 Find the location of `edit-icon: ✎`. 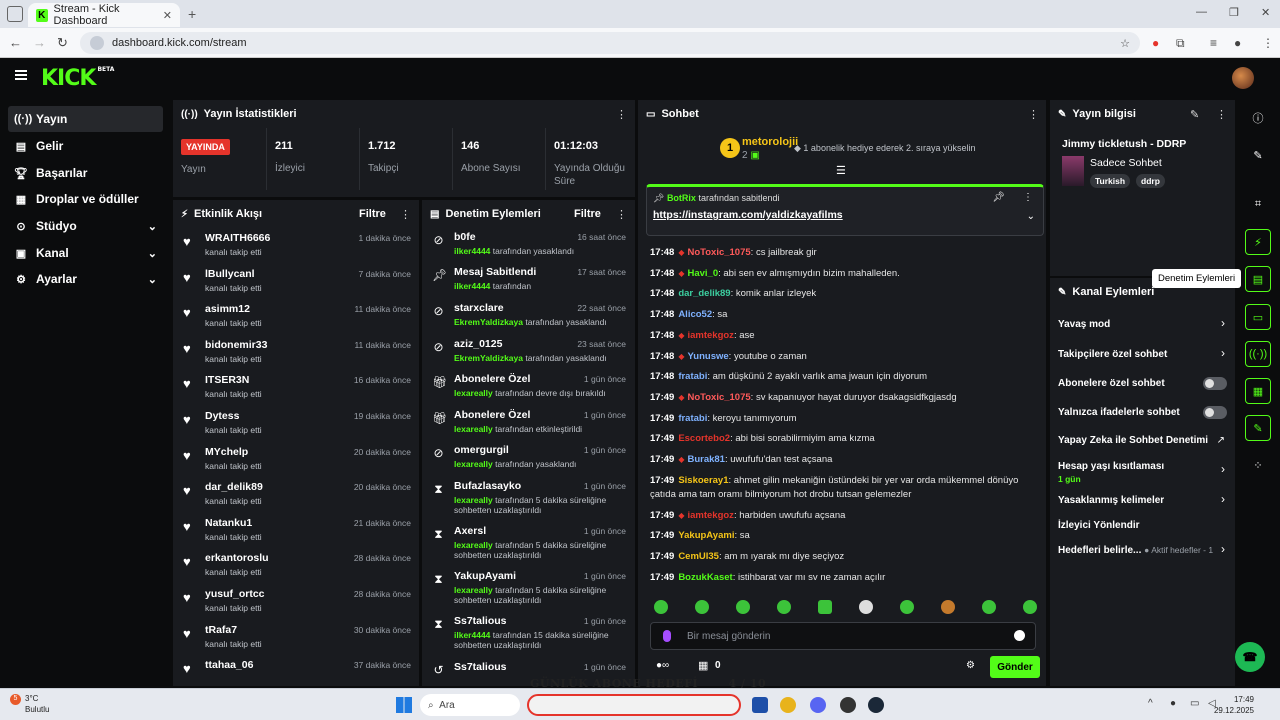

edit-icon: ✎ is located at coordinates (1258, 155).